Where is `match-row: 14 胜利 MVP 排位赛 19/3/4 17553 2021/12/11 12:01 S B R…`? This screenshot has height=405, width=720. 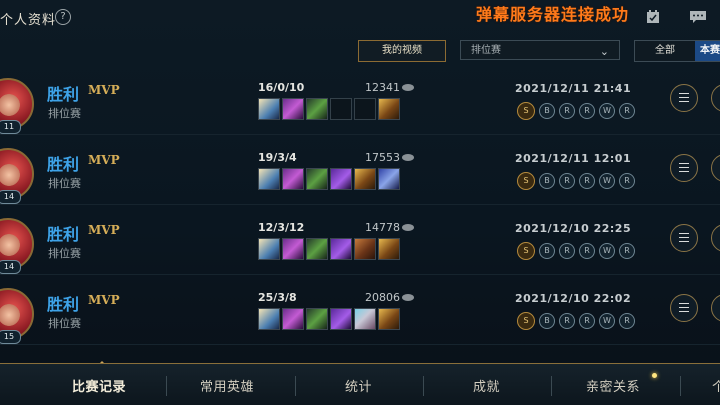 match-row: 14 胜利 MVP 排位赛 19/3/4 17553 2021/12/11 12:01 S B R… is located at coordinates (360, 178).